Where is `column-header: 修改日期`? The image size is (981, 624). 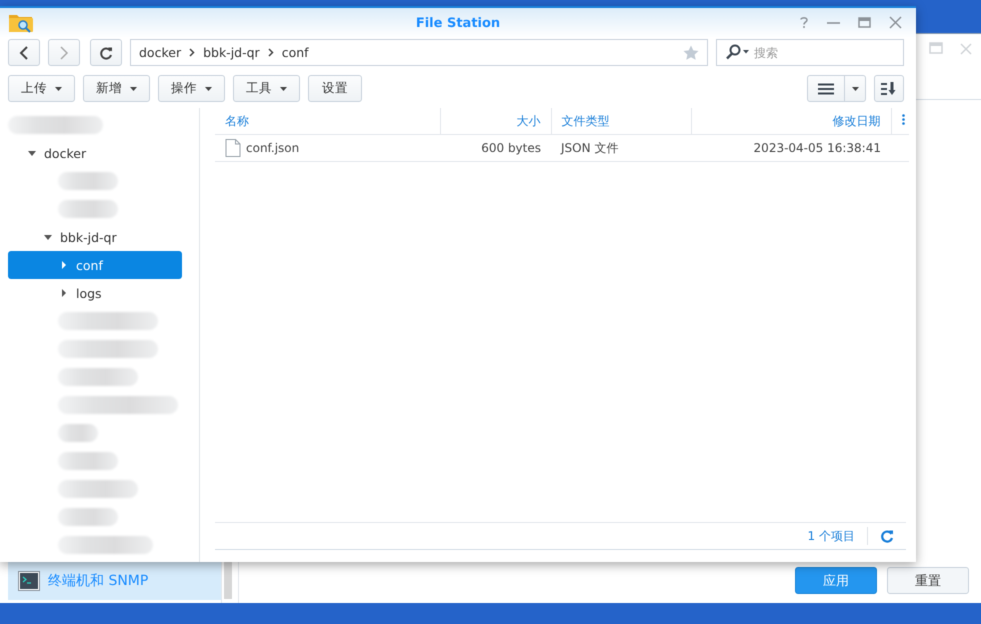 column-header: 修改日期 is located at coordinates (791, 121).